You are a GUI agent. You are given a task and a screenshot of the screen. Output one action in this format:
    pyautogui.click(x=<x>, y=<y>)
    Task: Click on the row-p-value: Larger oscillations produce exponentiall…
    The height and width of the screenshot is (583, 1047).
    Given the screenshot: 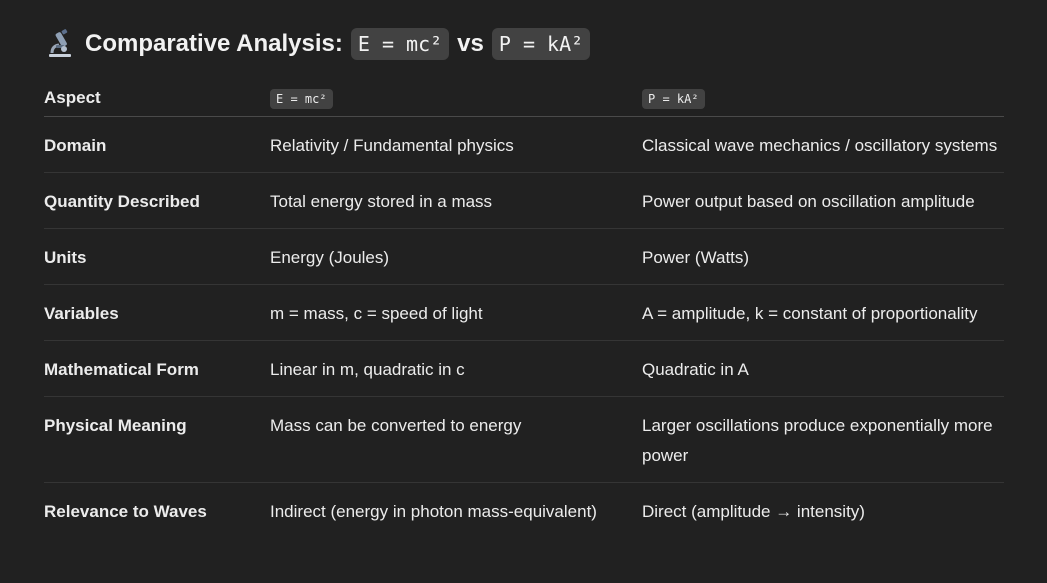 What is the action you would take?
    pyautogui.click(x=823, y=439)
    